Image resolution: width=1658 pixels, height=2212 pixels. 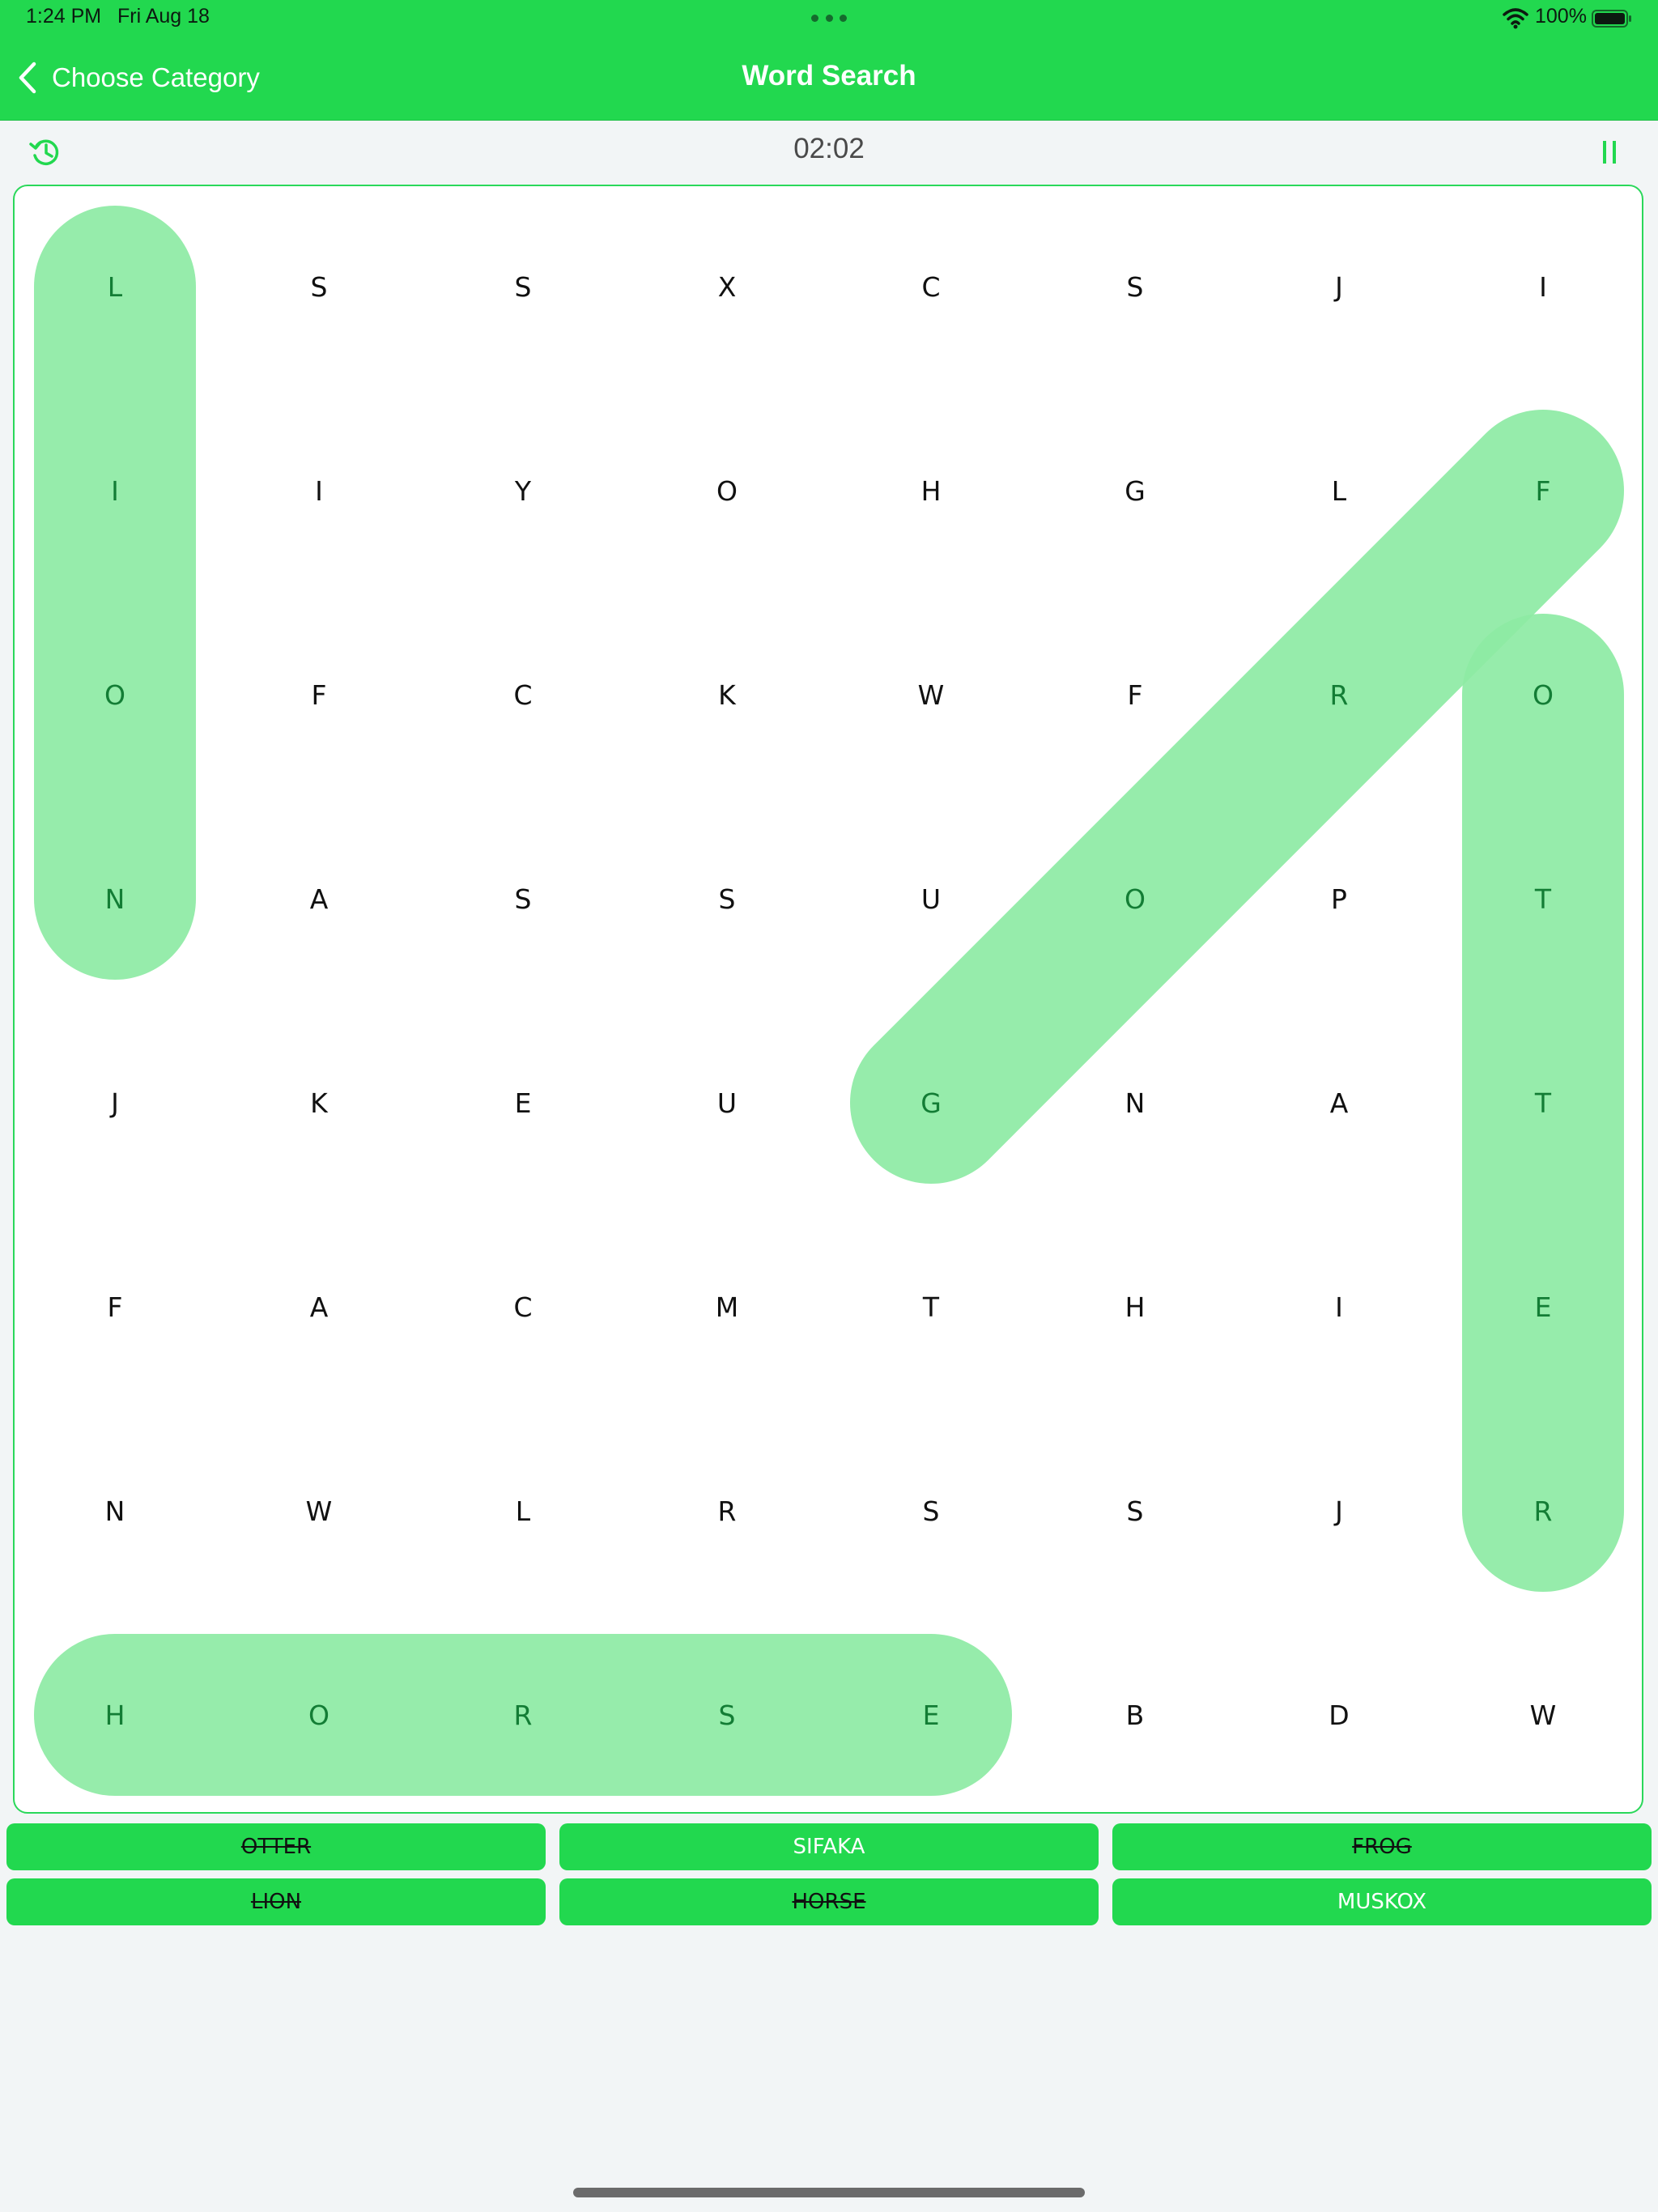 What do you see at coordinates (1611, 19) in the screenshot?
I see `battery-icon` at bounding box center [1611, 19].